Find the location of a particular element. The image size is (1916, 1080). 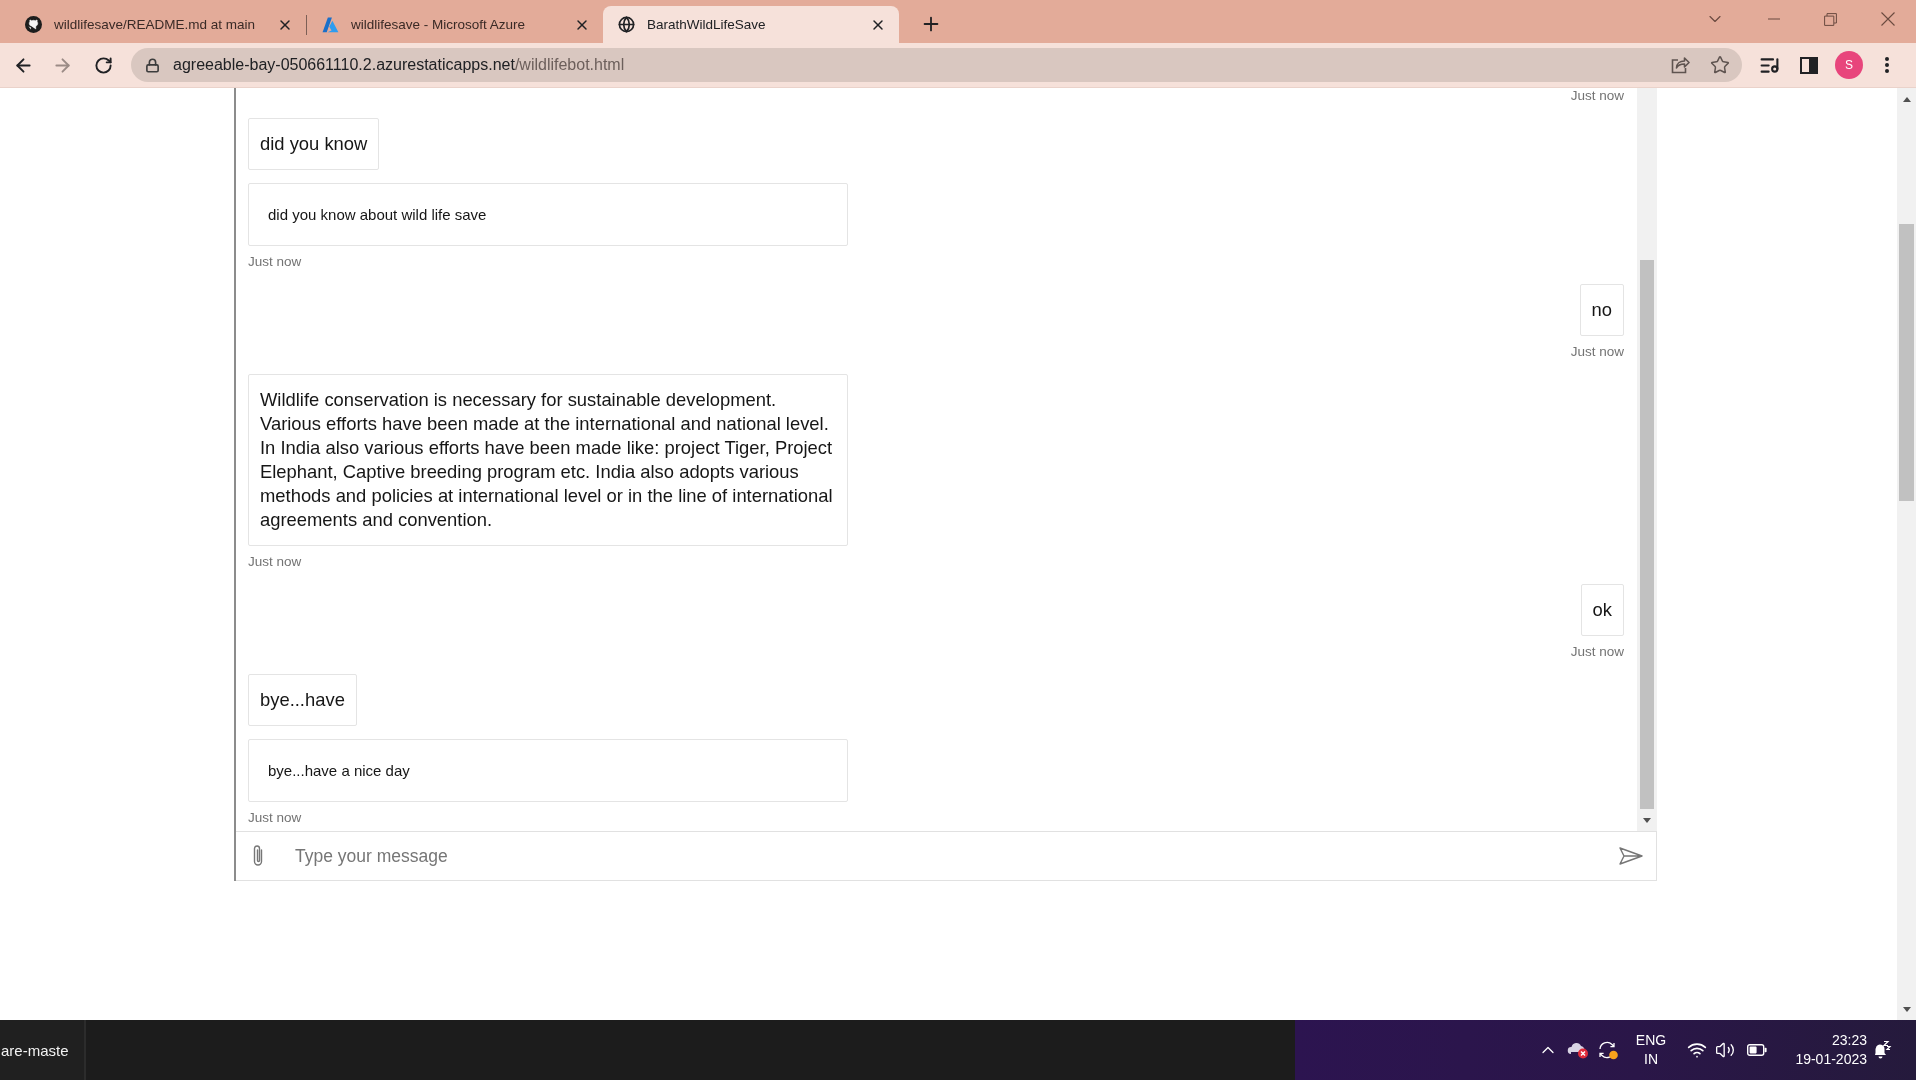

battery-icon is located at coordinates (1757, 1050).